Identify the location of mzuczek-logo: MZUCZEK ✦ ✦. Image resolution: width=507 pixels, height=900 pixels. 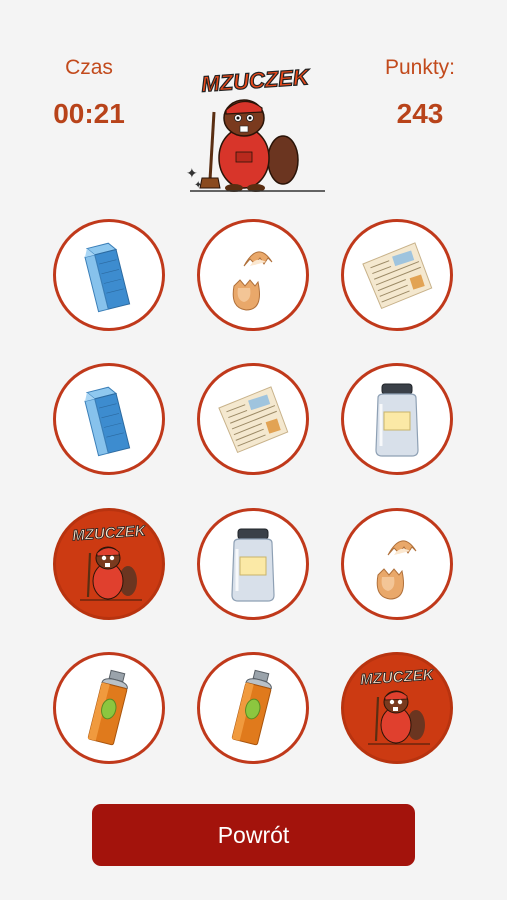
(255, 127).